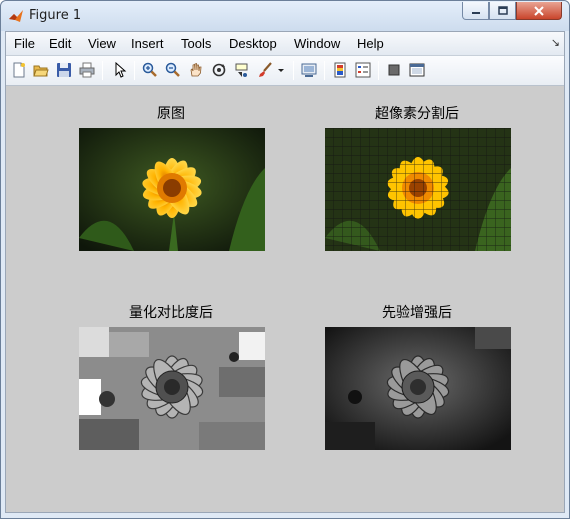 The height and width of the screenshot is (519, 570). Describe the element at coordinates (172, 189) in the screenshot. I see `original-image` at that location.